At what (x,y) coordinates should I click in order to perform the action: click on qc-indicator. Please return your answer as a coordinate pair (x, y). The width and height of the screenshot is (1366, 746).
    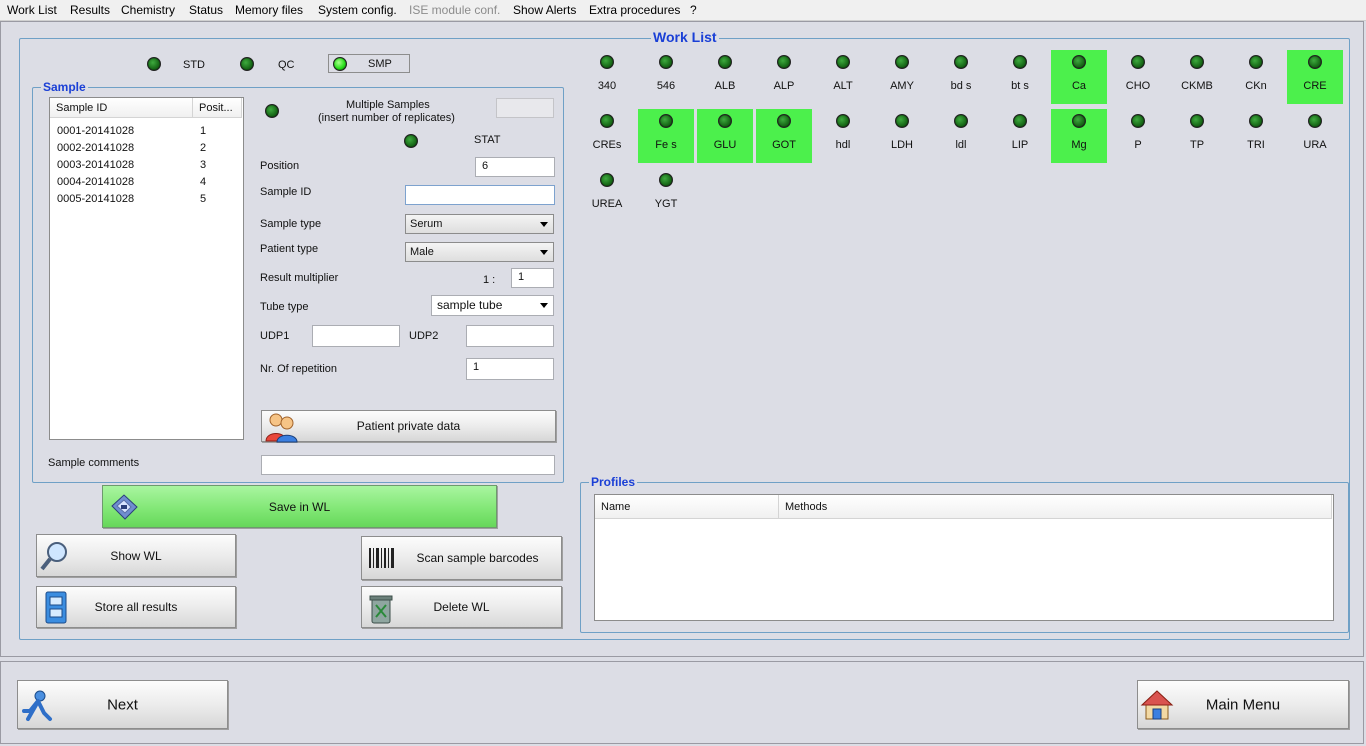
    Looking at the image, I should click on (247, 64).